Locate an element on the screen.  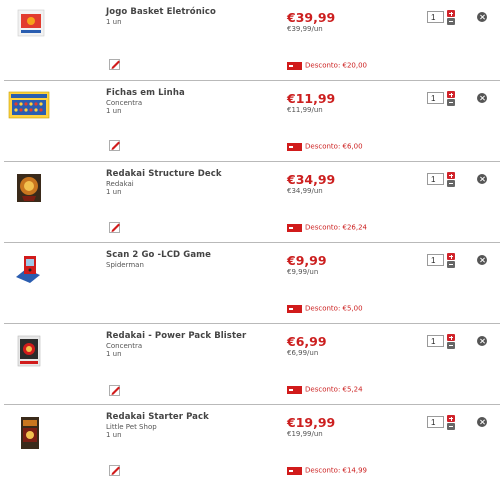
price: €34,99 is located at coordinates (311, 179).